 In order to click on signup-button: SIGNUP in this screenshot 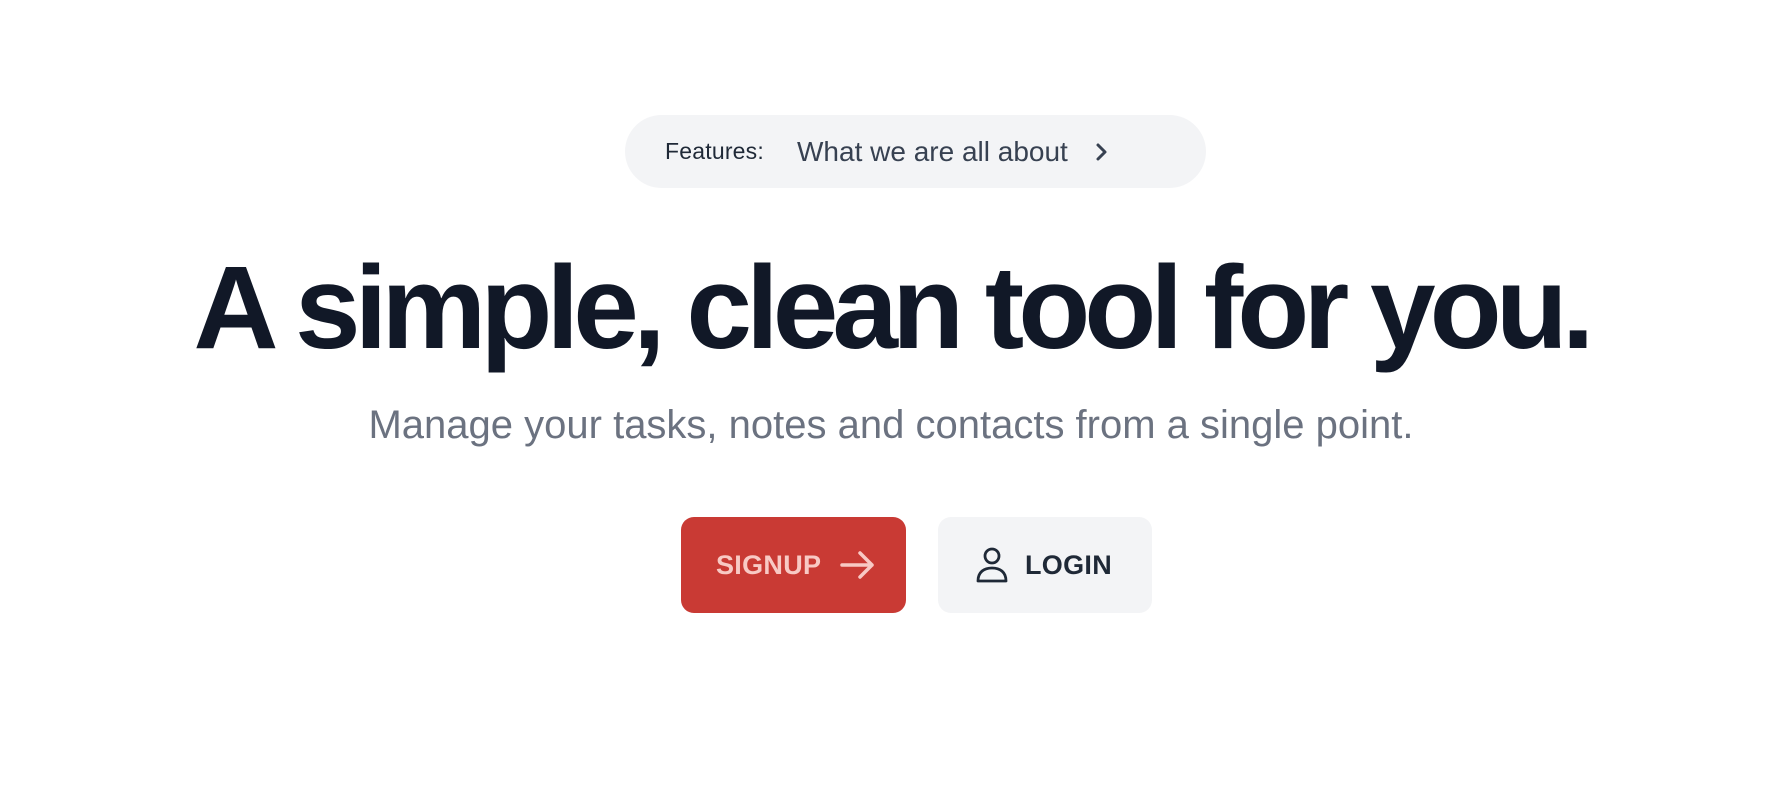, I will do `click(793, 565)`.